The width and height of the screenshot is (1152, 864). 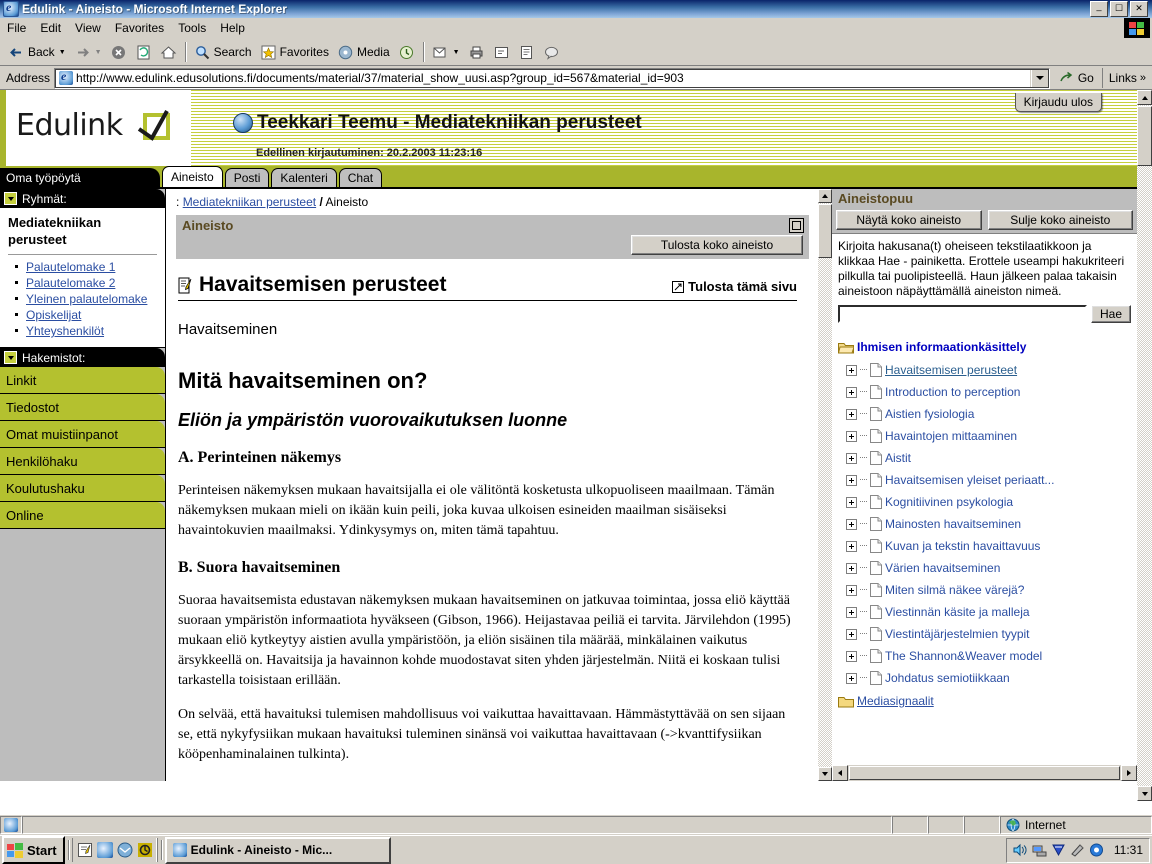 I want to click on sidebar-item-koulutushaku: Koulutushaku, so click(x=82, y=488).